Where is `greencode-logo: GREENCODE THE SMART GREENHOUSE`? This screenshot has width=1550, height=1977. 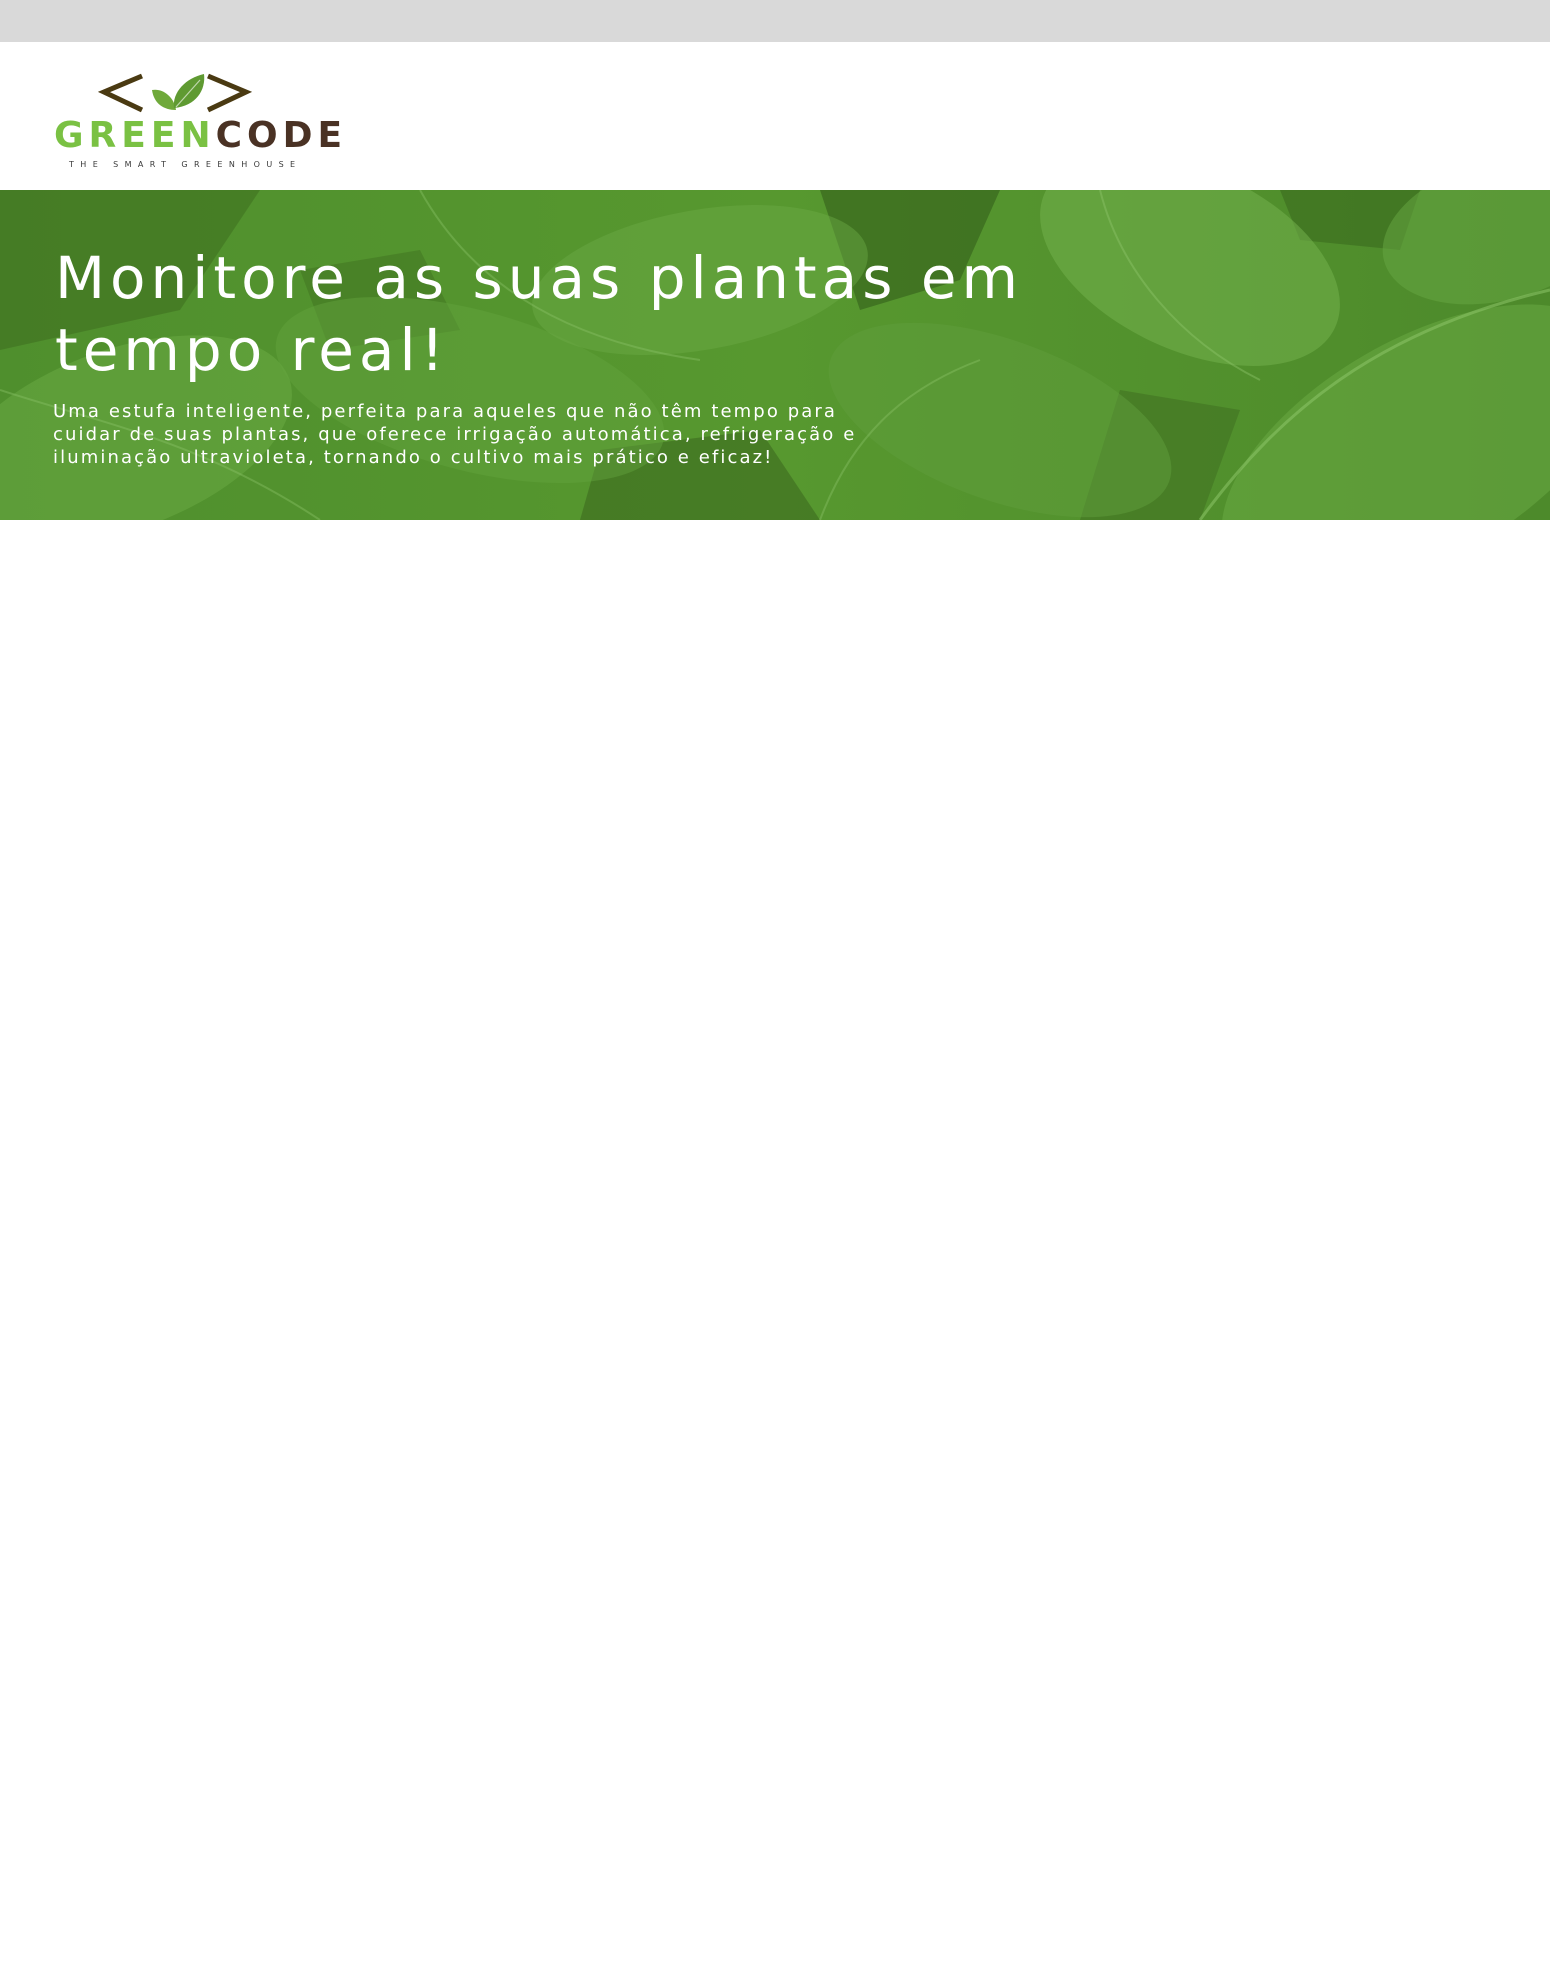 greencode-logo: GREENCODE THE SMART GREENHOUSE is located at coordinates (198, 120).